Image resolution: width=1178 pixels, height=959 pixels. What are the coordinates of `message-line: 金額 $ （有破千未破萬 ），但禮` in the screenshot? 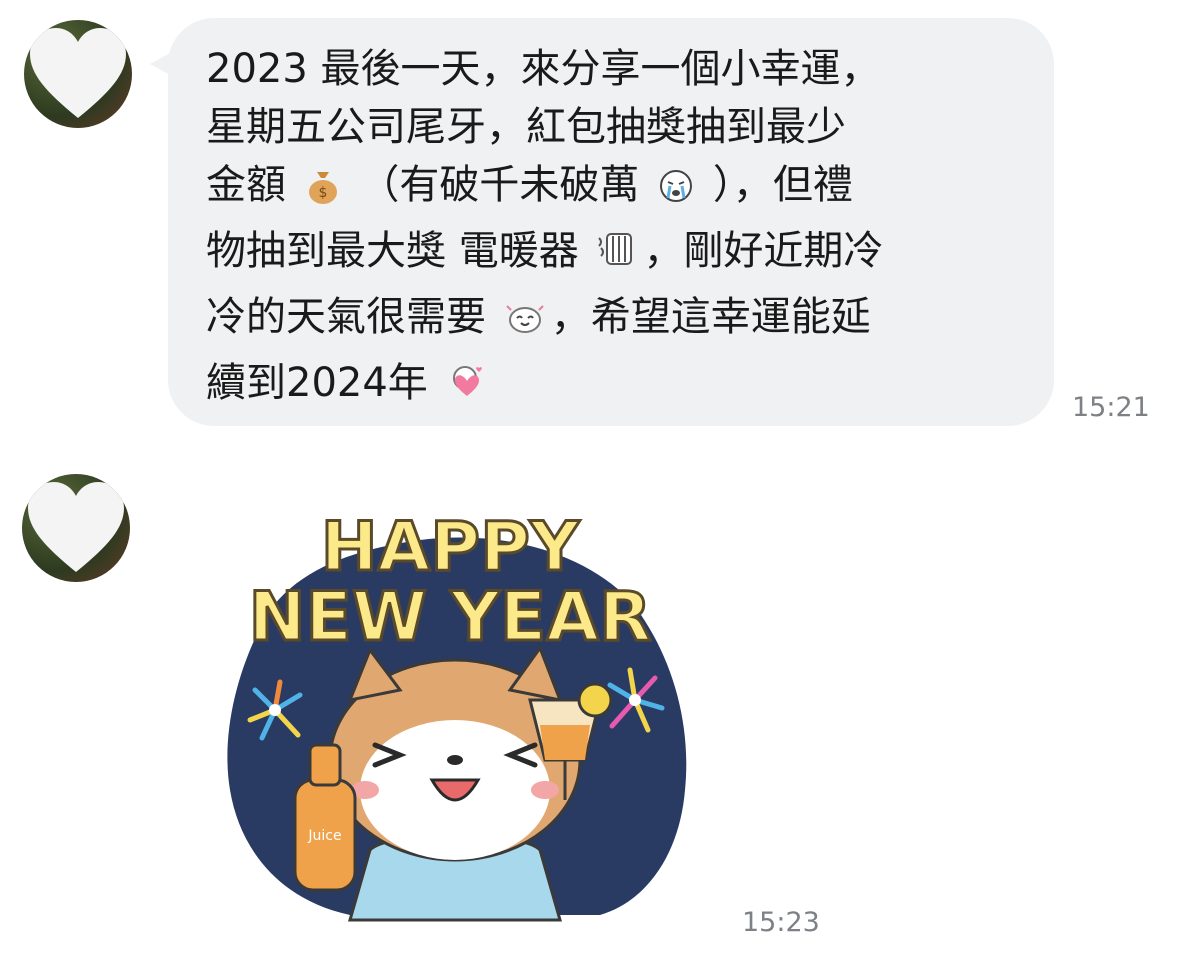 It's located at (616, 189).